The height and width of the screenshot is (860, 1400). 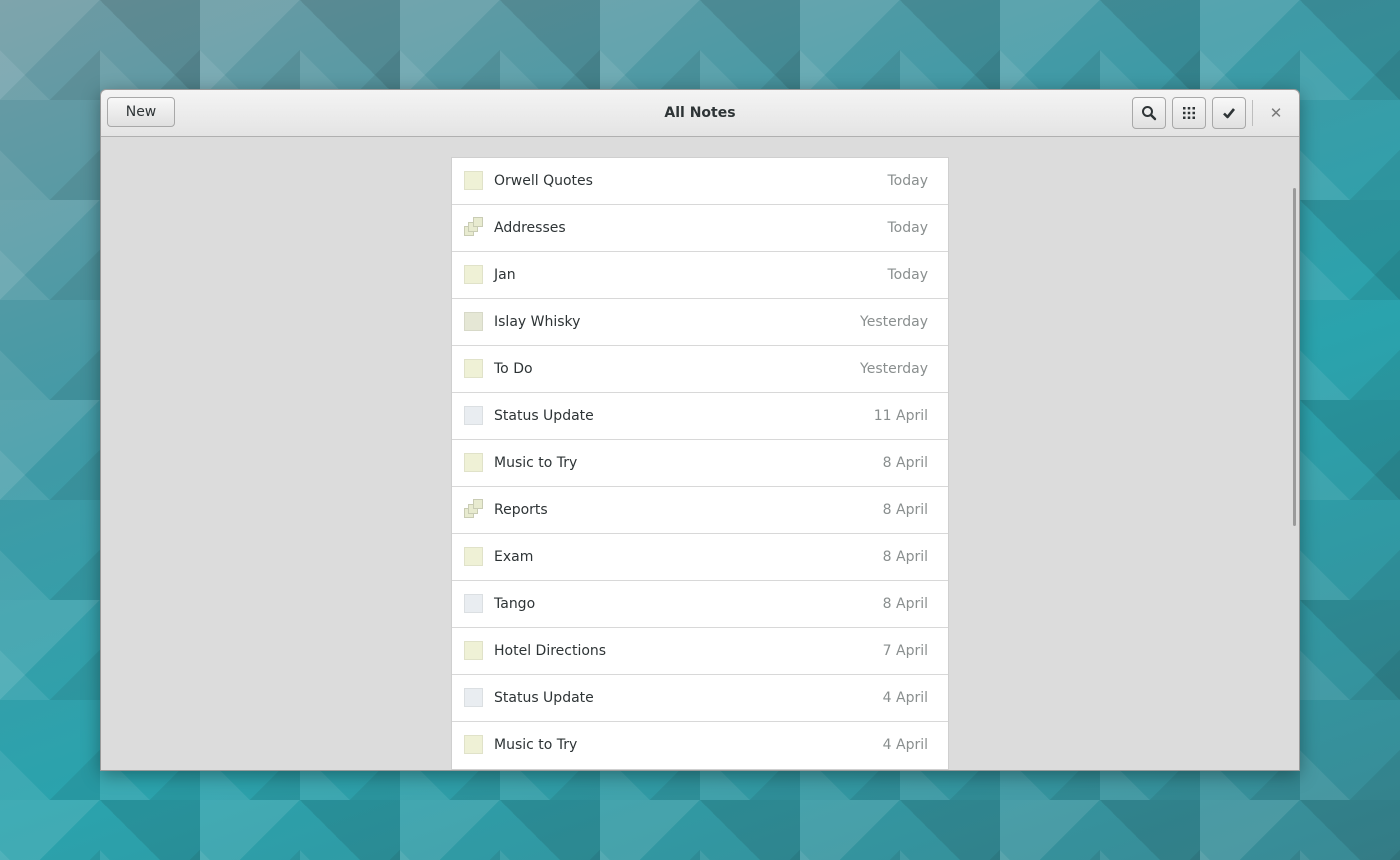 I want to click on note-row: Music to Try 8 April, so click(x=700, y=463).